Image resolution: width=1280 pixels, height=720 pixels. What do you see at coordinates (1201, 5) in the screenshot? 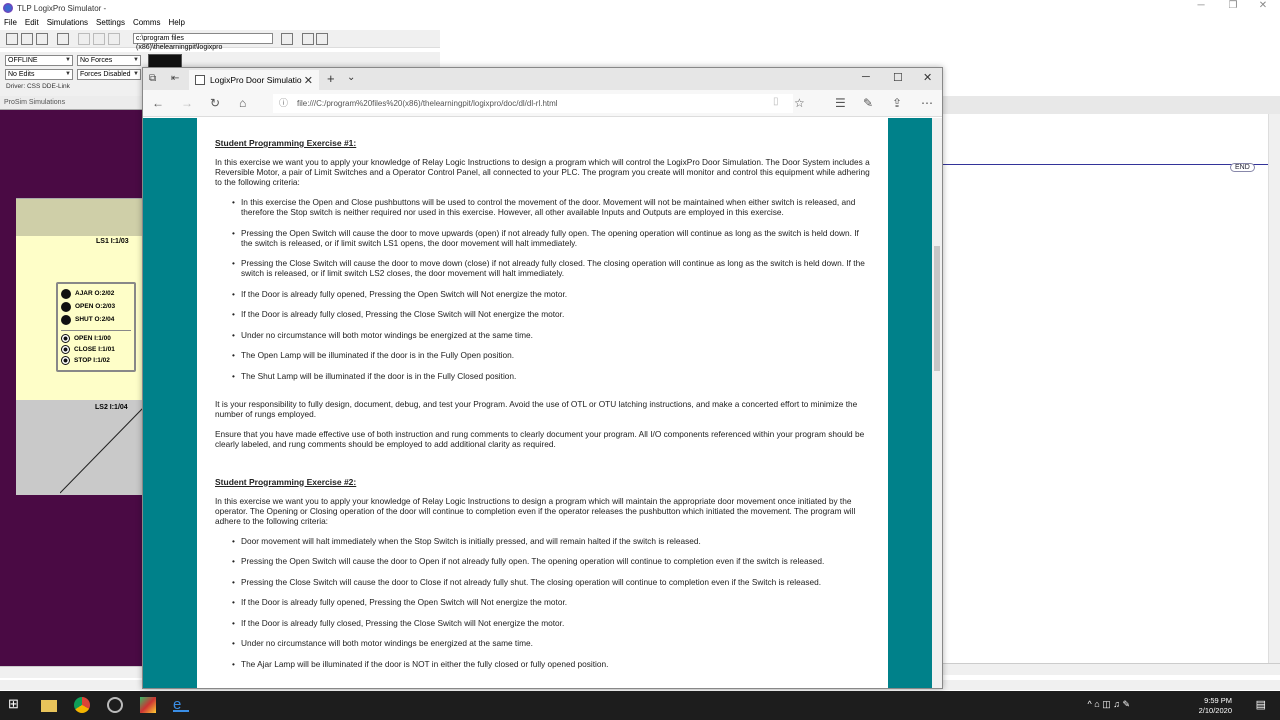
I see `minimize-icon: ─` at bounding box center [1201, 5].